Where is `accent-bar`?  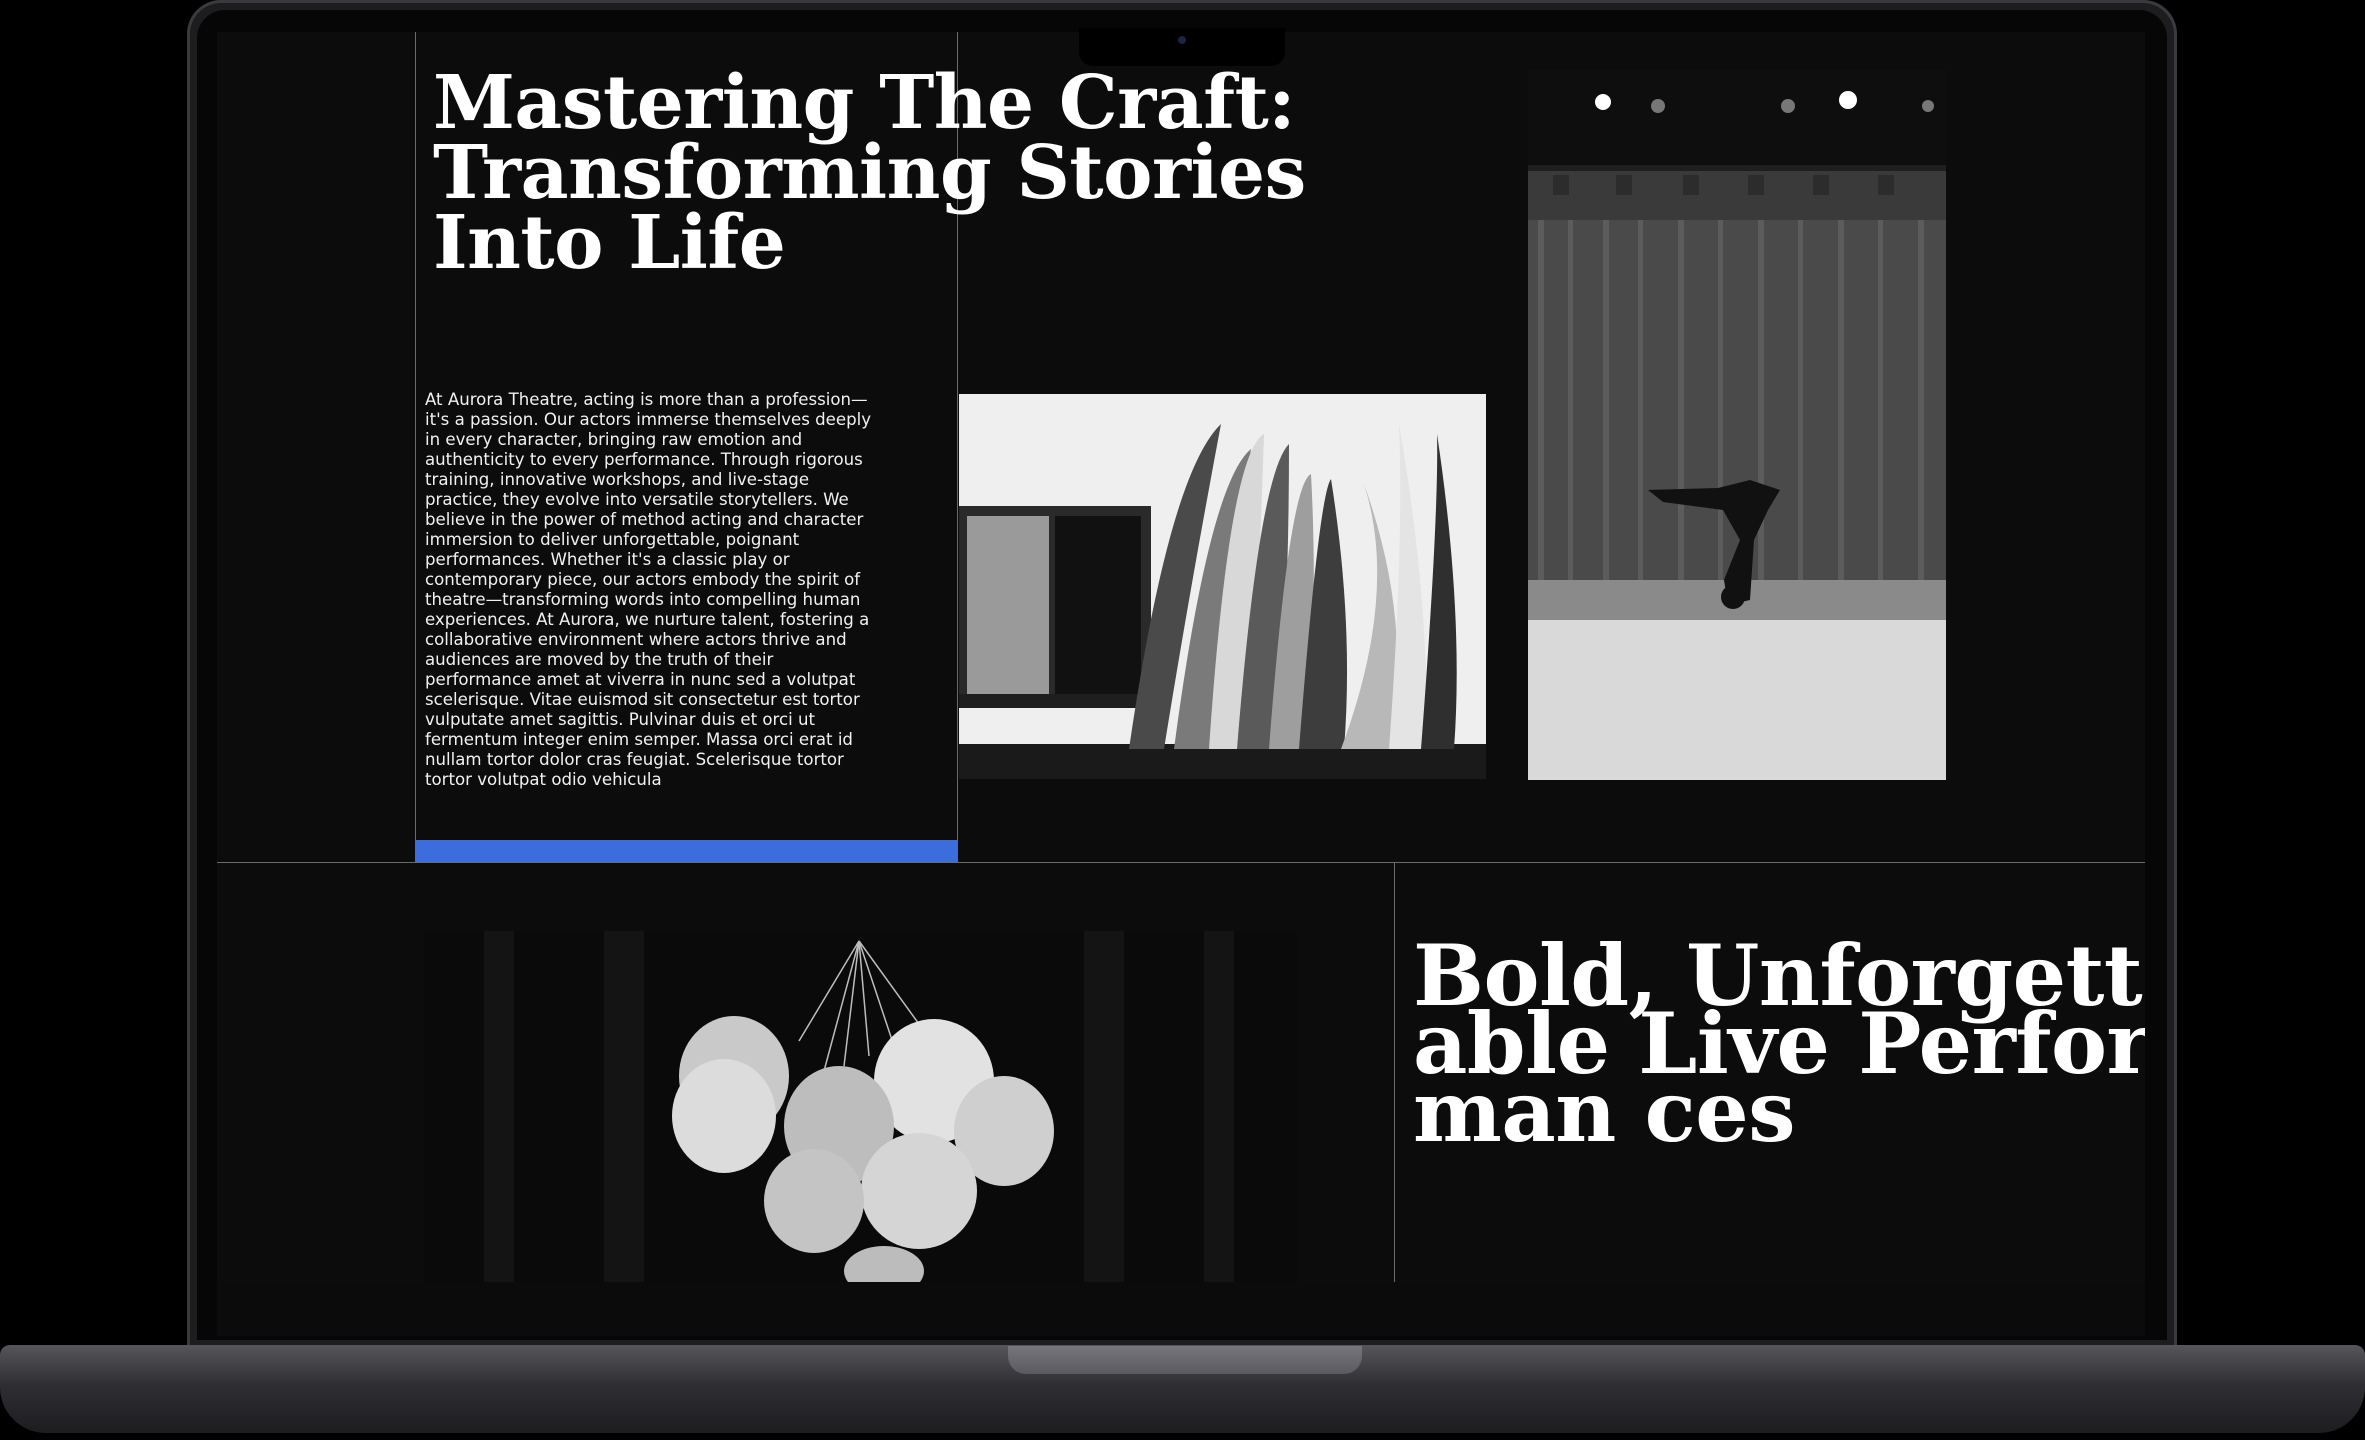 accent-bar is located at coordinates (686, 851).